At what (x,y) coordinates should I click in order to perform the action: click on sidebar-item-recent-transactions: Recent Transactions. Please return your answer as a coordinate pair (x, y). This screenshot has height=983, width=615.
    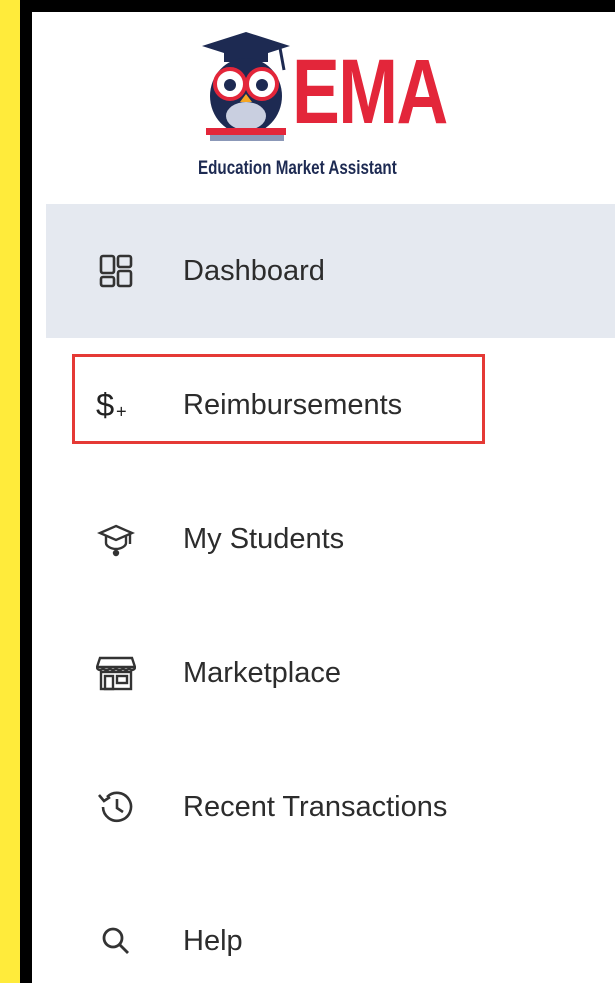
    Looking at the image, I should click on (330, 807).